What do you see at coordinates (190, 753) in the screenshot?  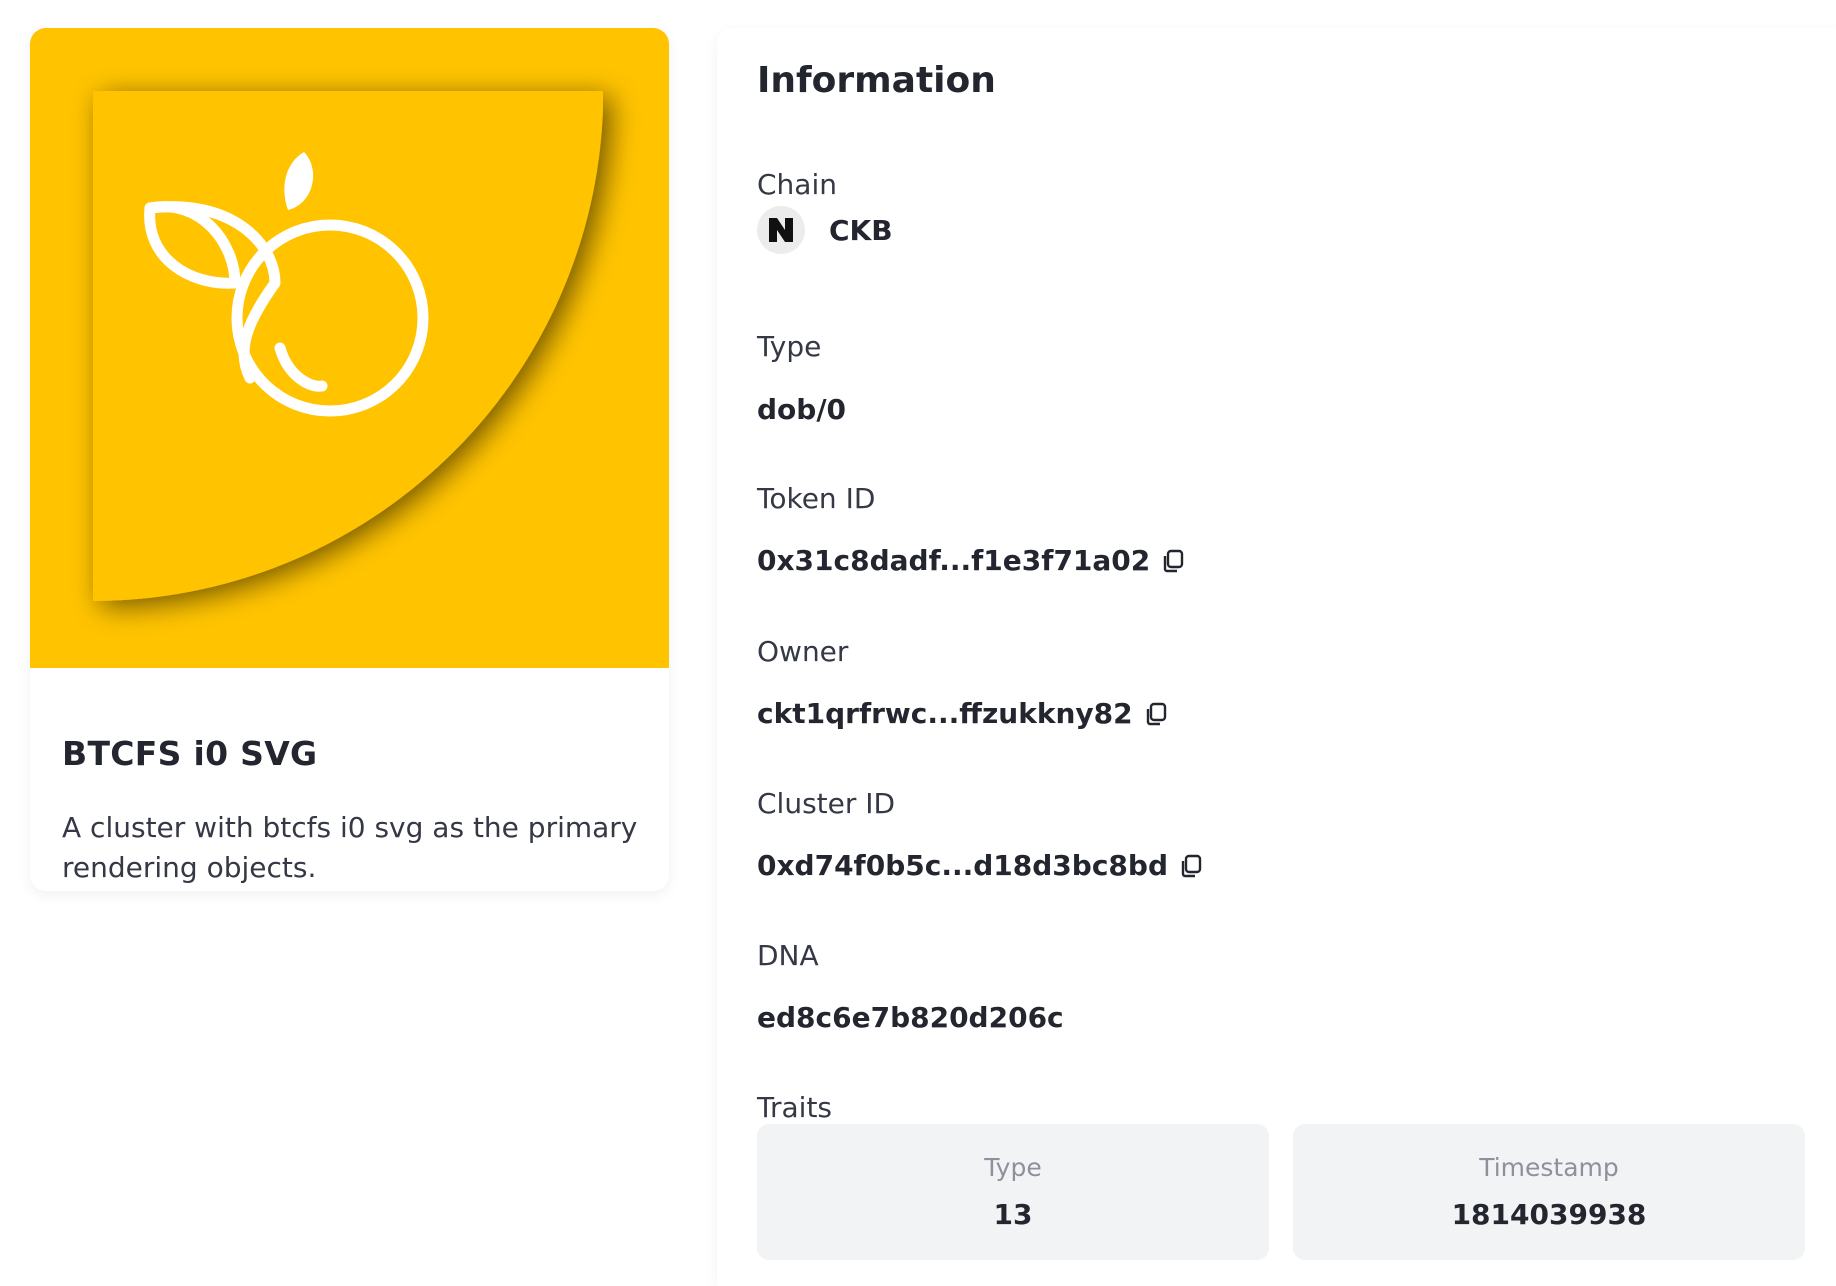 I see `cluster-title: BTCFS i0 SVG` at bounding box center [190, 753].